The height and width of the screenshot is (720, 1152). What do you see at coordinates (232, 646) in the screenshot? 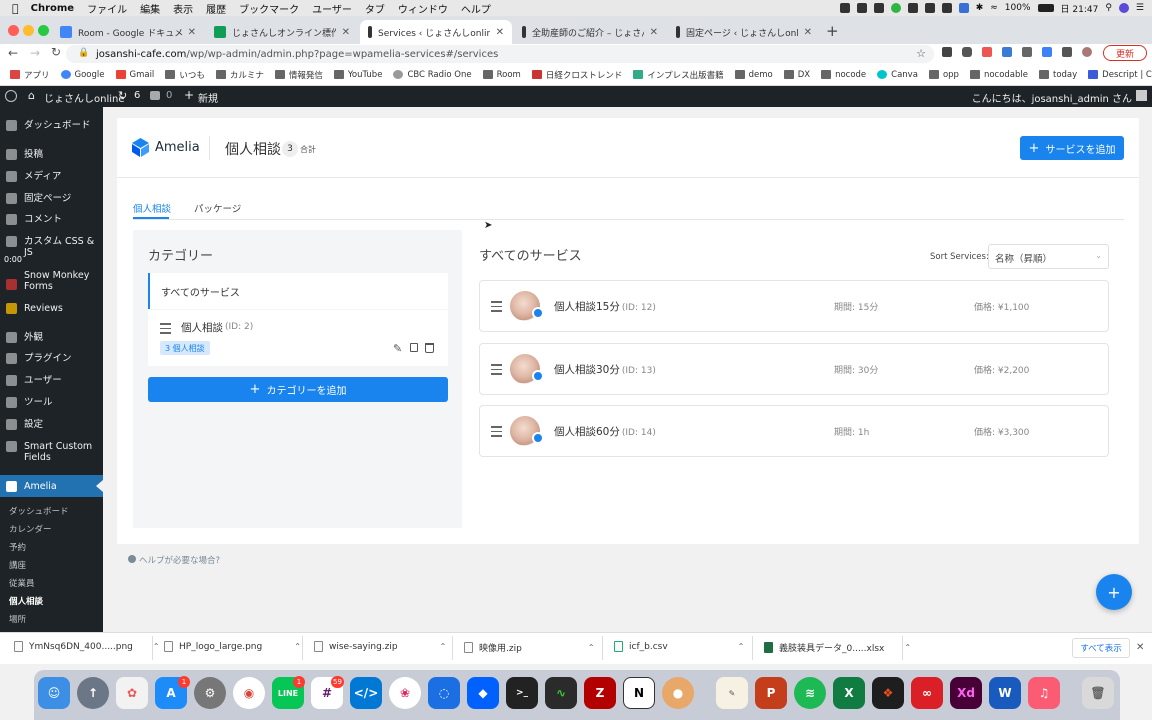
I see `download-item: HP_logo_large.png ⌃` at bounding box center [232, 646].